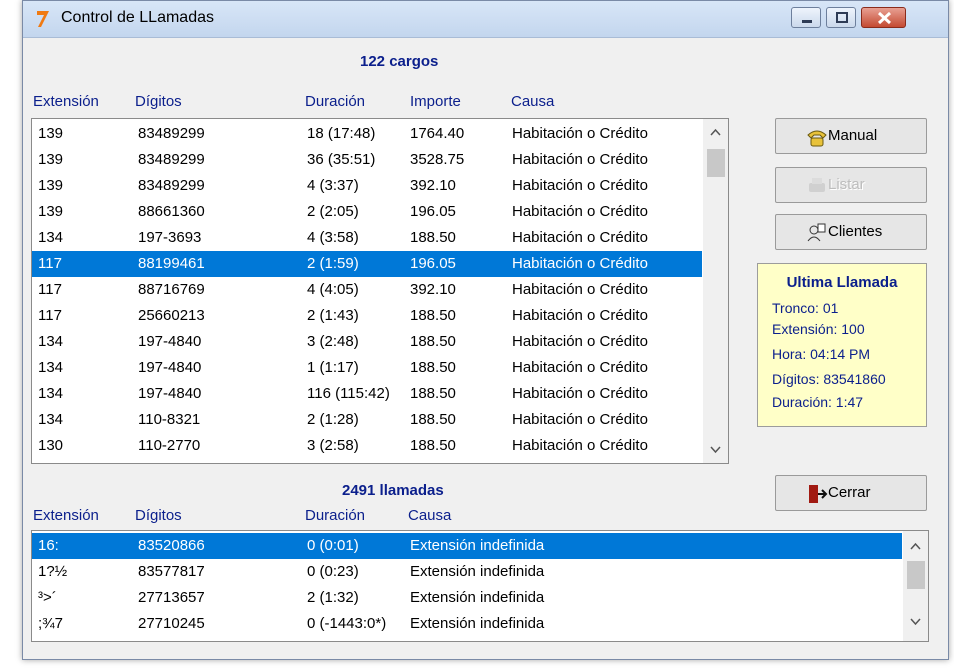 This screenshot has width=954, height=668. I want to click on table-cell: ;¾7, so click(51, 623).